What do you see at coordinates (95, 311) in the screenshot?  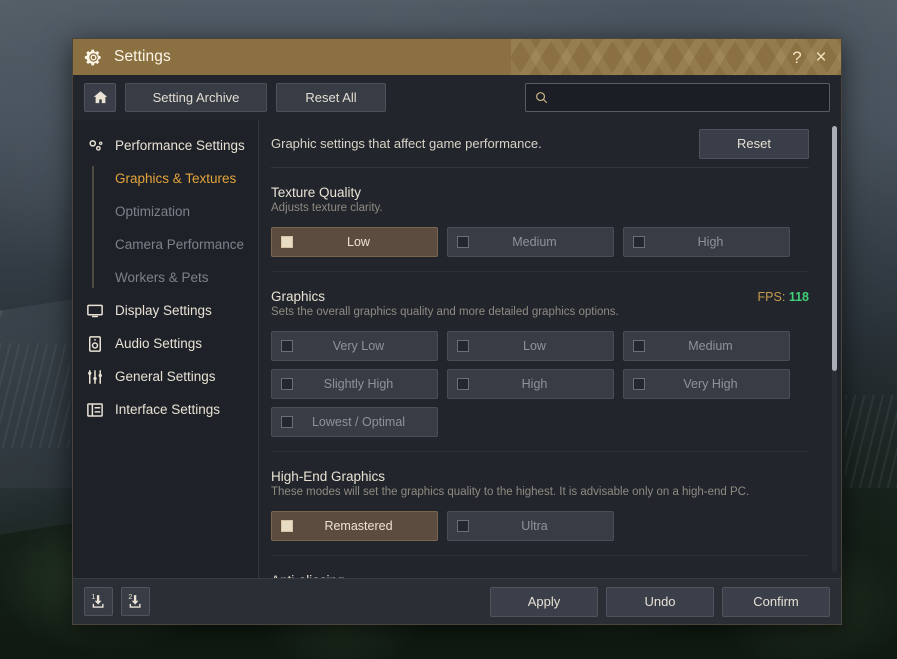 I see `monitor-icon` at bounding box center [95, 311].